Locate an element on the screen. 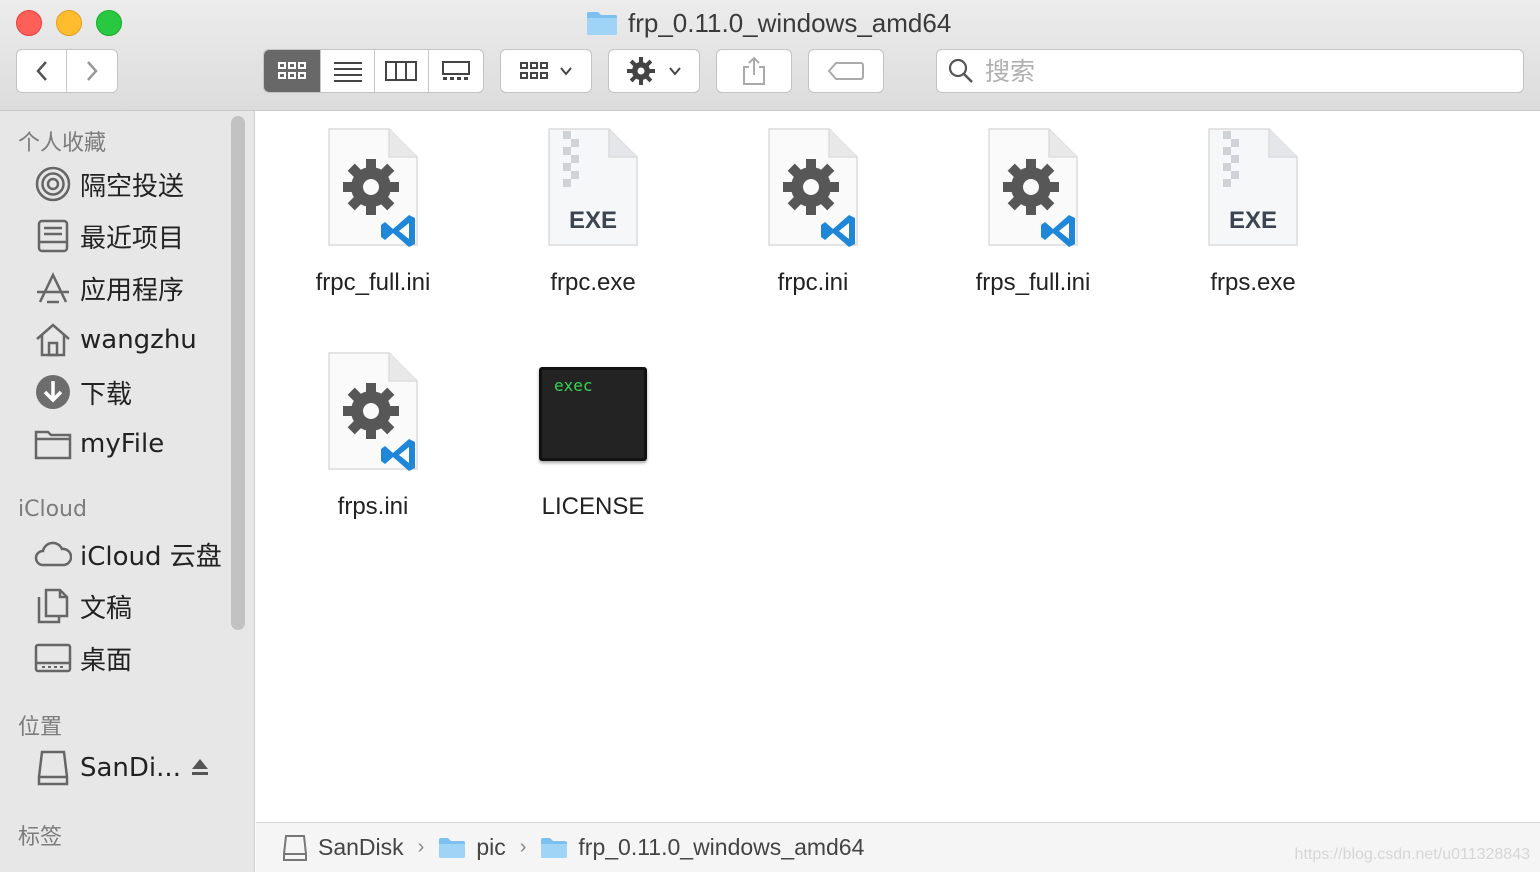 The image size is (1540, 872). path-item-label: frp_0.11.0_windows_amd64 is located at coordinates (721, 847).